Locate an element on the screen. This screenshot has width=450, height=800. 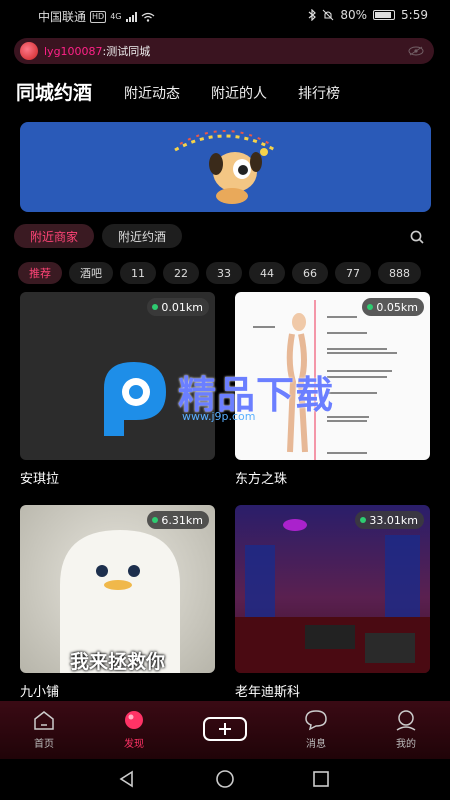
carrier-label: 中国联通 is located at coordinates (62, 17).